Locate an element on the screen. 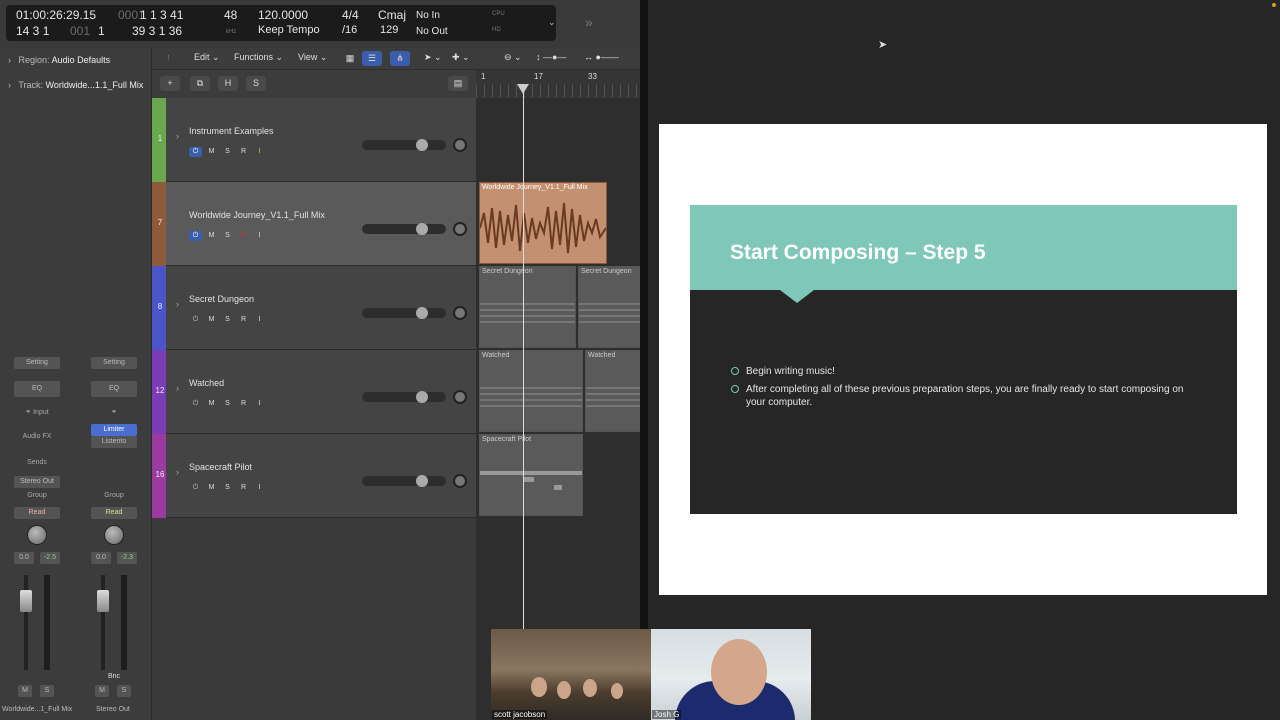 Image resolution: width=1280 pixels, height=720 pixels. catch-icon: ⋔ is located at coordinates (400, 58).